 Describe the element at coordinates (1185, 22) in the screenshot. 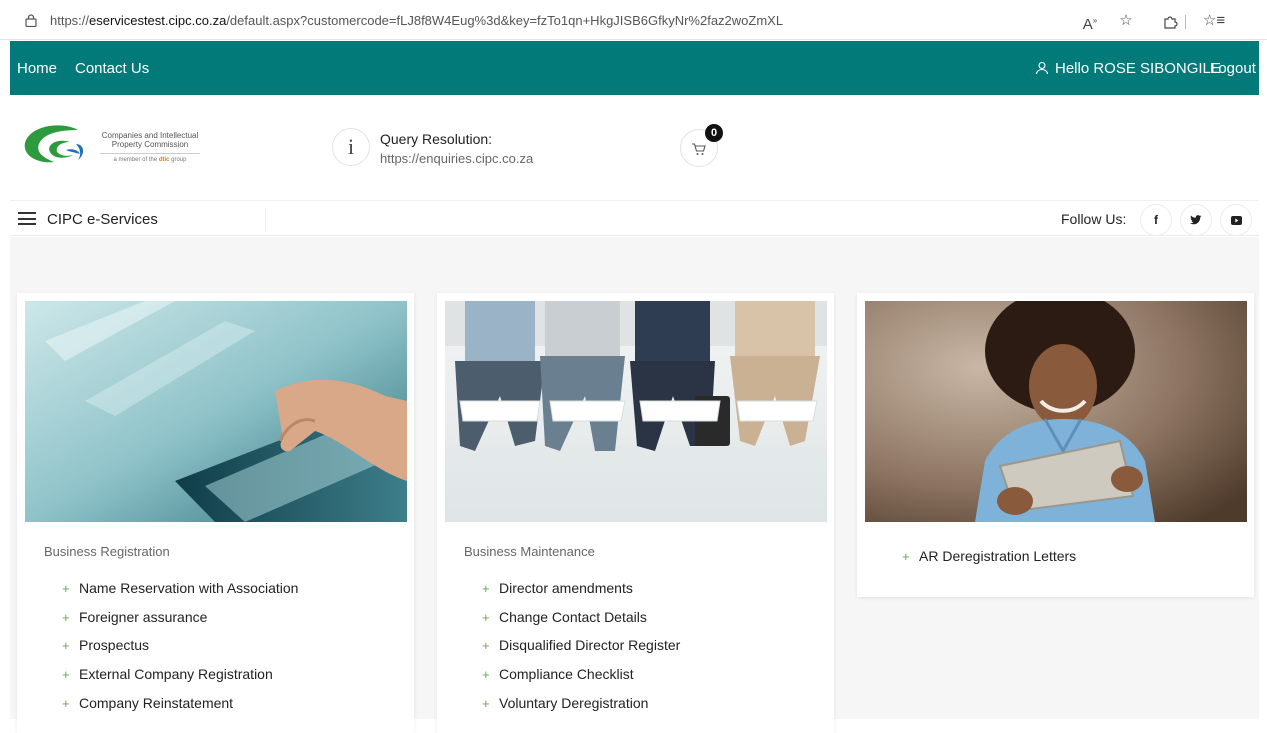

I see `toolbar-divider` at that location.